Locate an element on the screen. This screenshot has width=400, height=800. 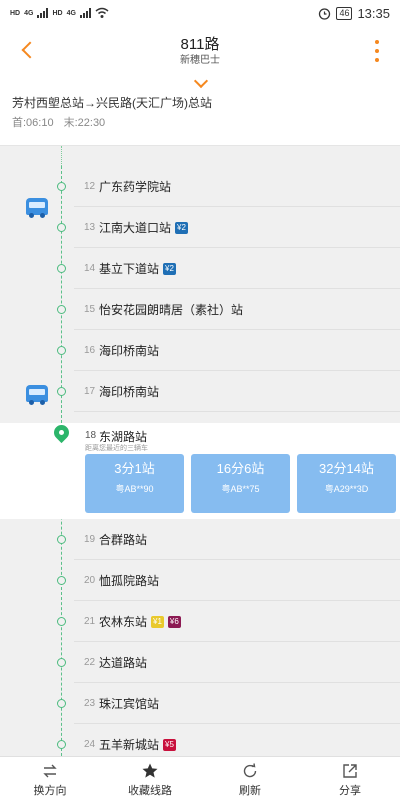
stop-name-text: 海印桥南站 is located at coordinates (129, 351).